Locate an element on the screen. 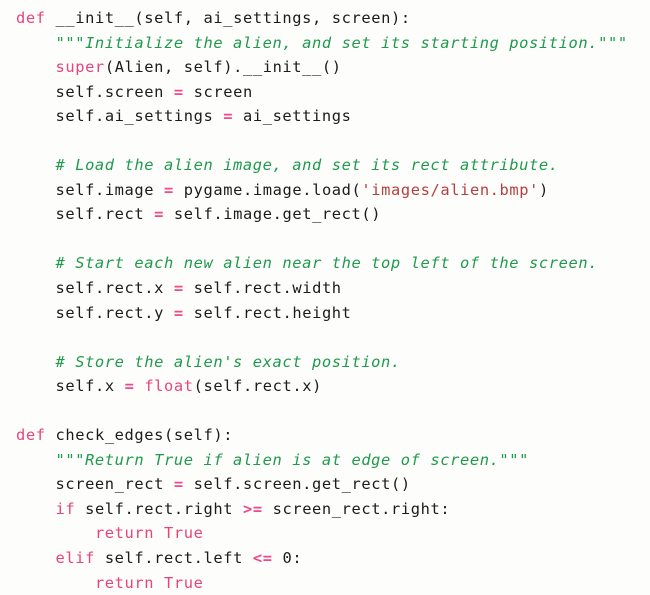 The height and width of the screenshot is (595, 650). code-token-builtin: super is located at coordinates (80, 67).